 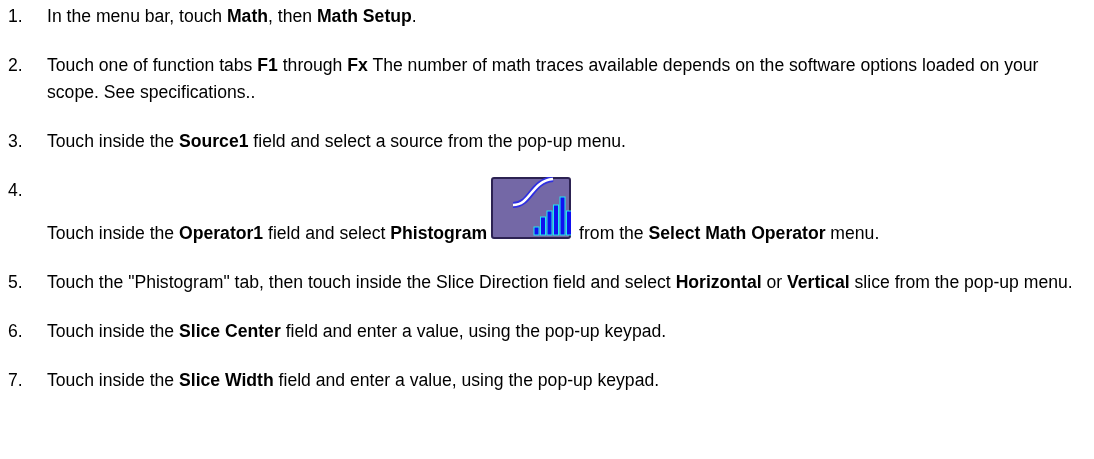 I want to click on step-text: from the Select Math Operator menu., so click(x=729, y=233).